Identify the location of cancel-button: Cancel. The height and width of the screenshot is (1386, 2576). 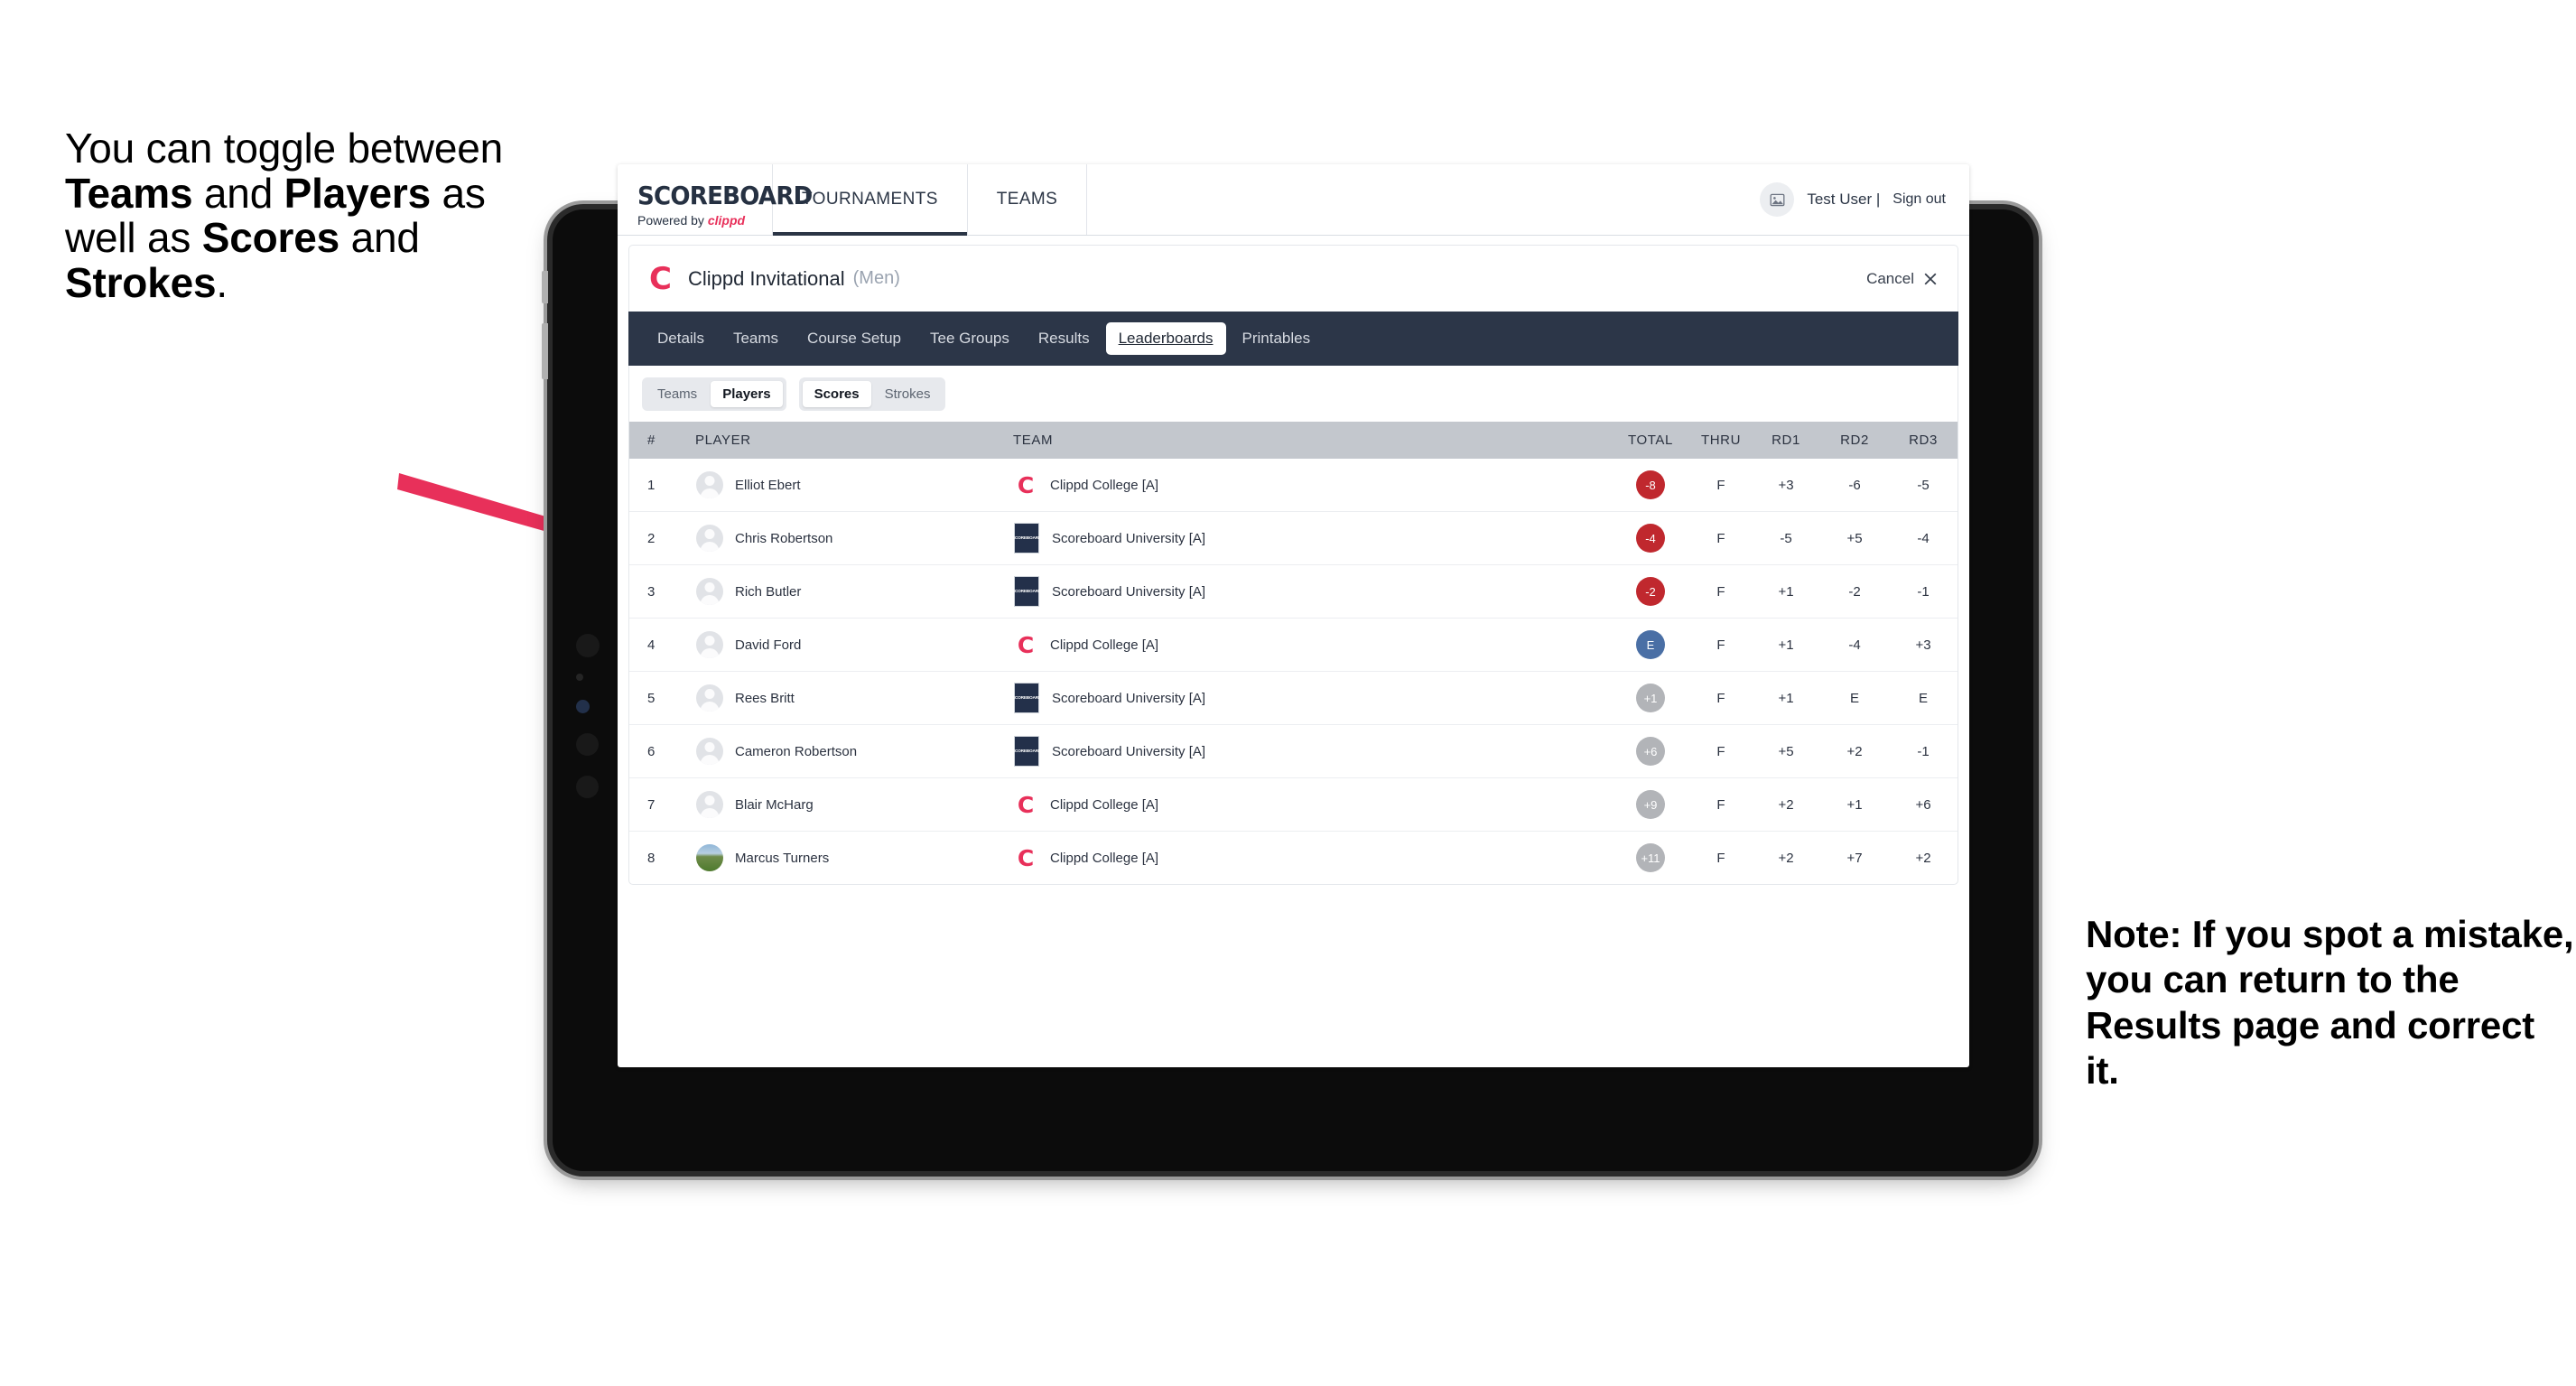
(1902, 279).